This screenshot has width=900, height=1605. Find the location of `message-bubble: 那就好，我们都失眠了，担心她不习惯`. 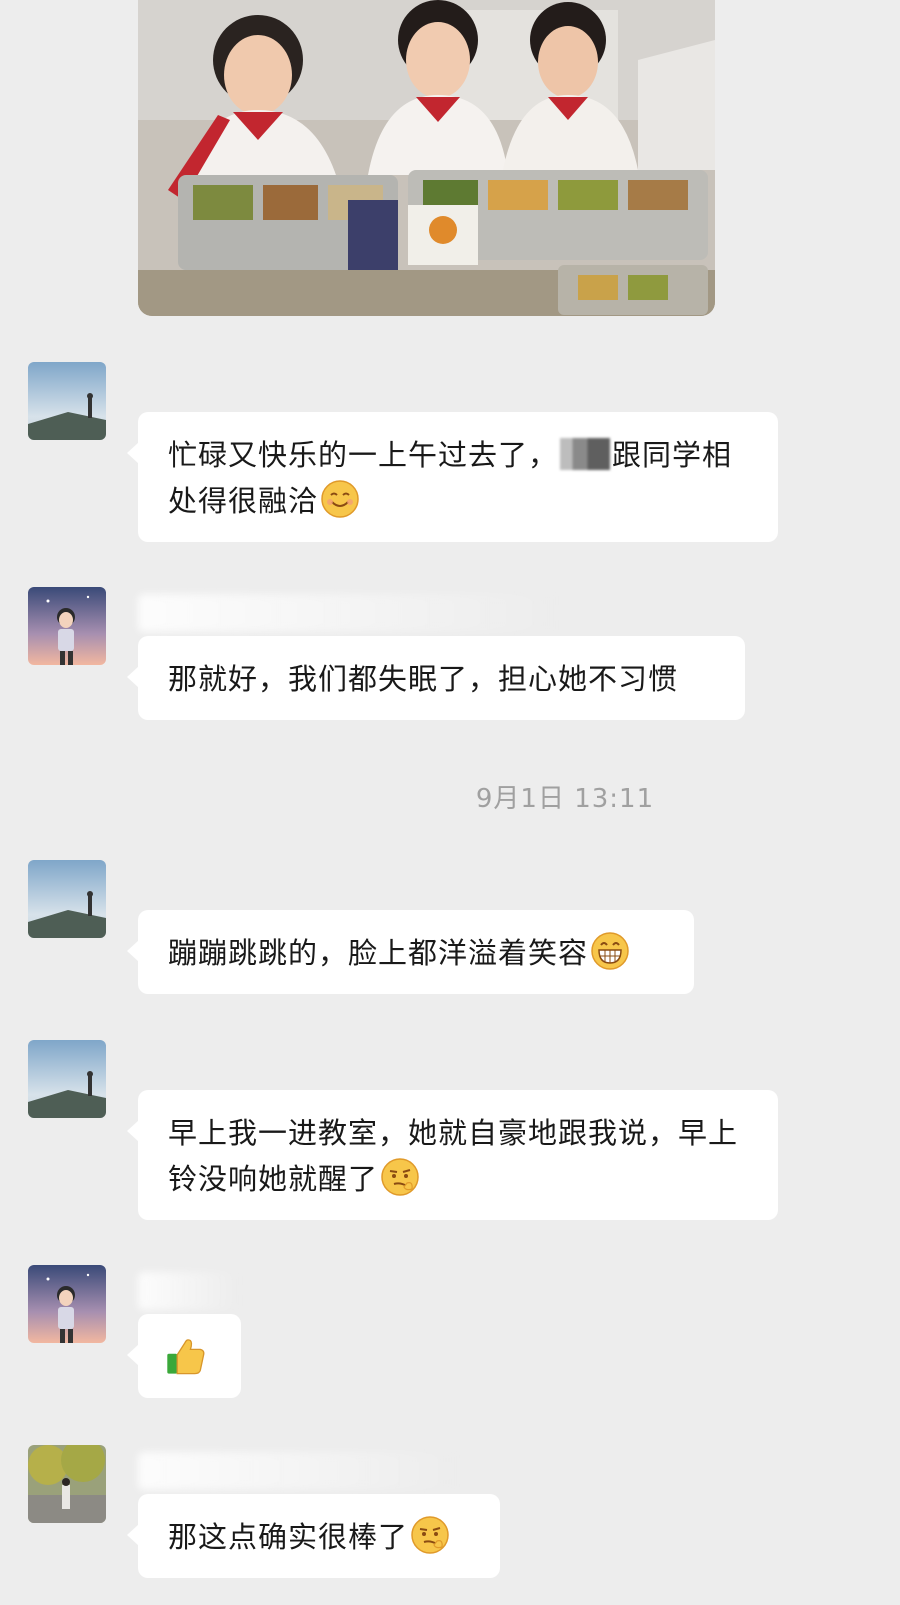

message-bubble: 那就好，我们都失眠了，担心她不习惯 is located at coordinates (436, 678).